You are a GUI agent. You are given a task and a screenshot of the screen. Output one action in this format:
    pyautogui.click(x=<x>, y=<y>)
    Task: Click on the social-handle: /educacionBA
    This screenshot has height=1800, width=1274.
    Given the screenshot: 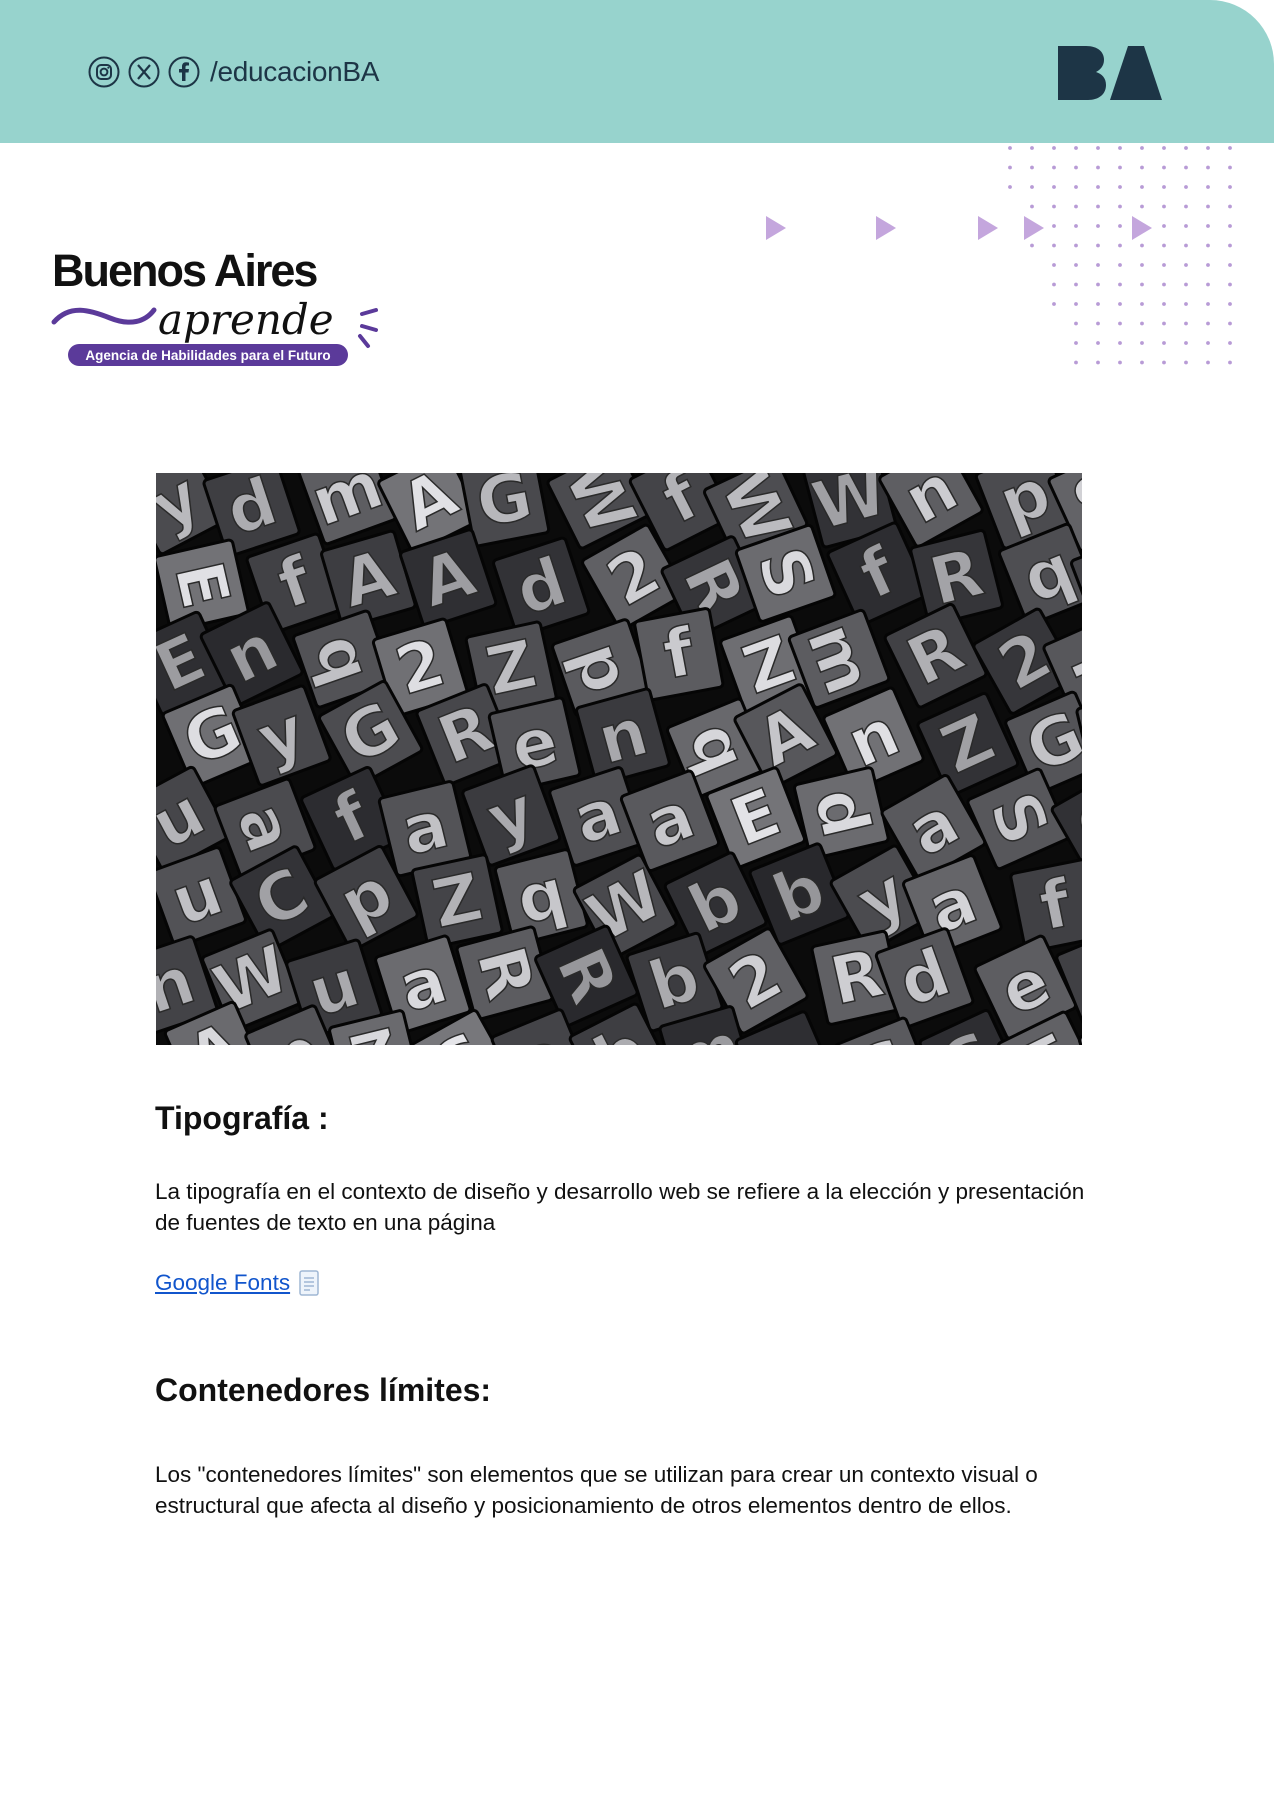 What is the action you would take?
    pyautogui.click(x=294, y=72)
    